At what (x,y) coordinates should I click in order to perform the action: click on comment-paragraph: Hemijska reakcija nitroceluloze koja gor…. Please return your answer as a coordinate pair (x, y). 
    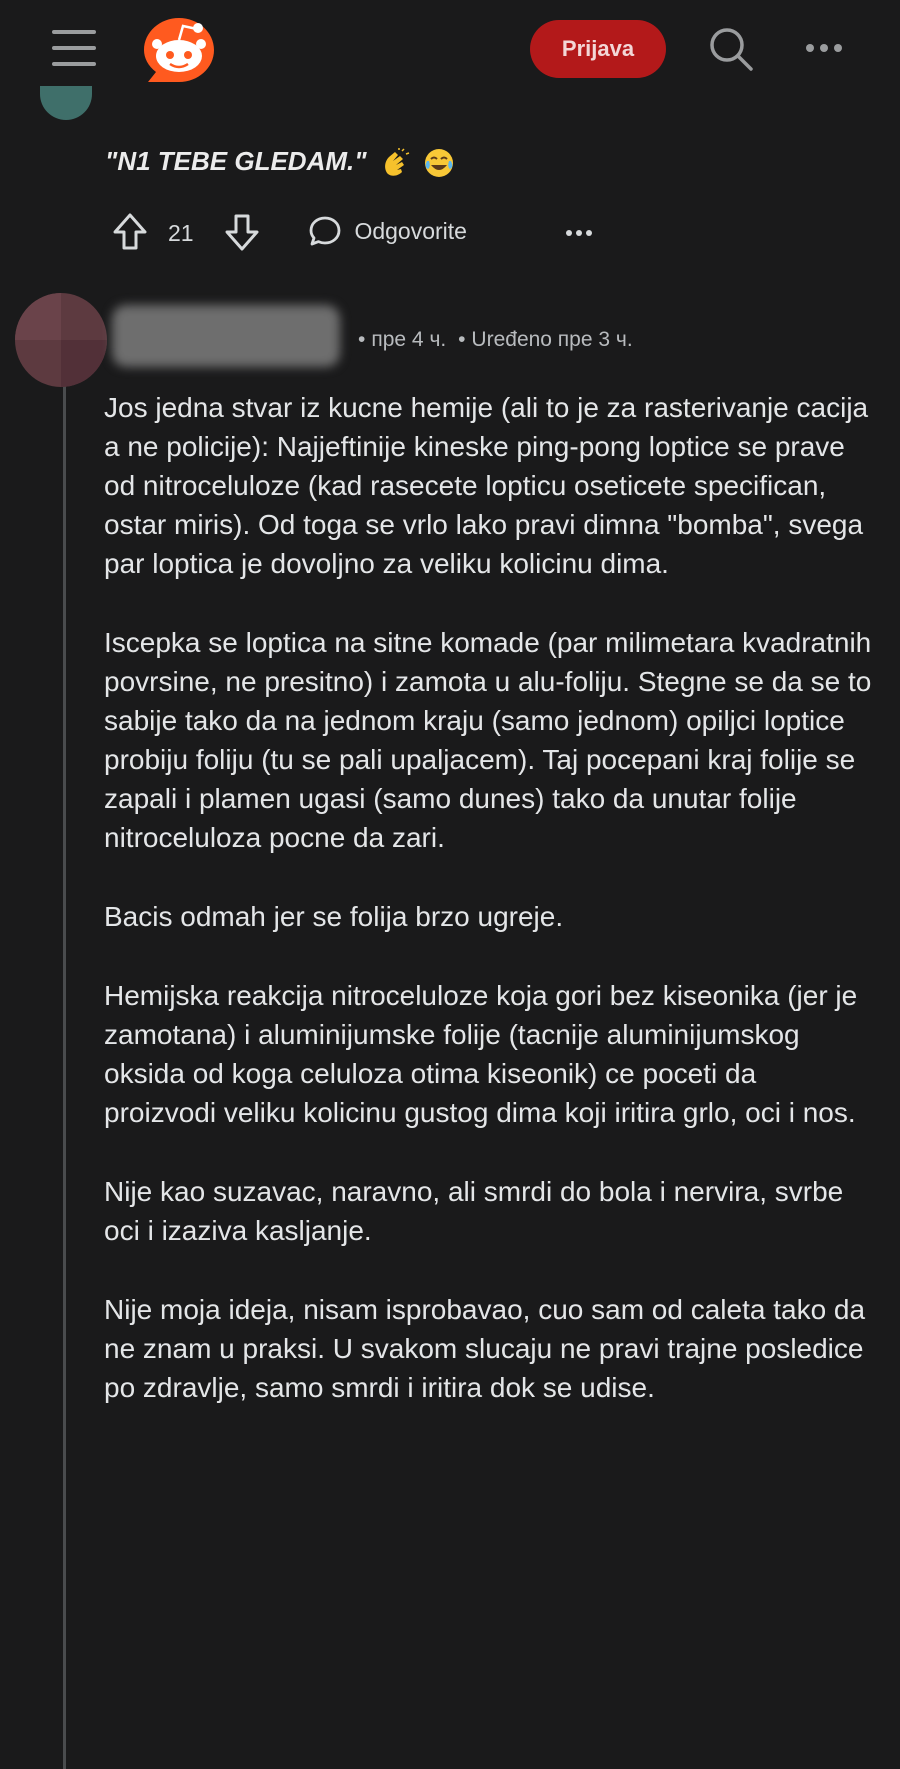
    Looking at the image, I should click on (481, 1054).